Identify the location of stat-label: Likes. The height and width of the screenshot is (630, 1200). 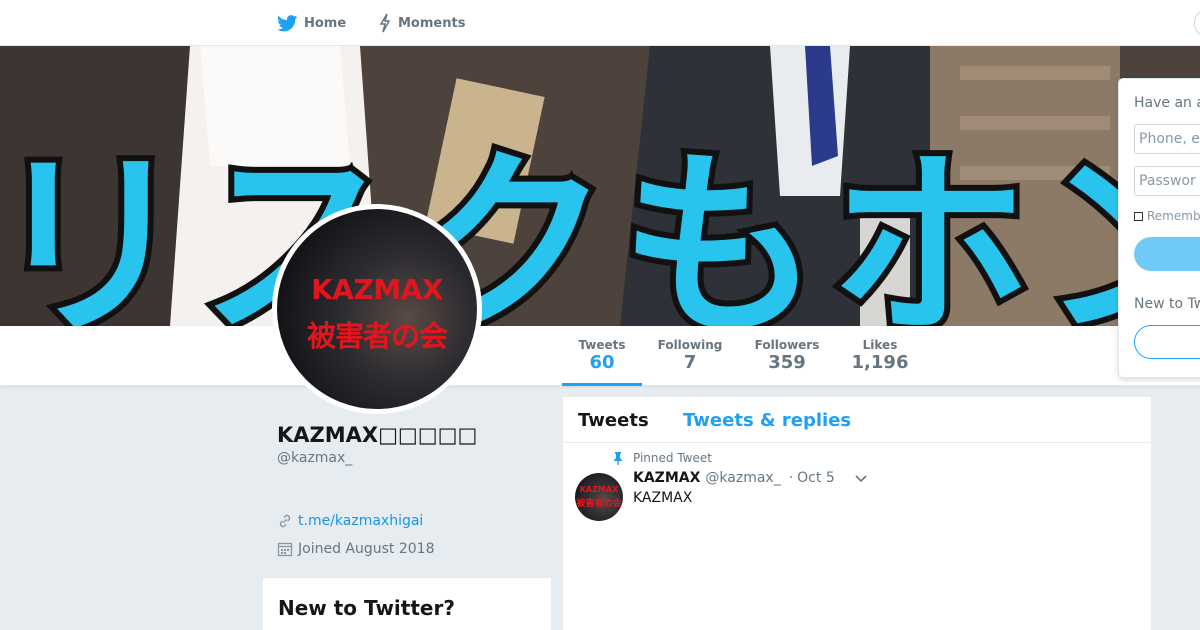
(880, 345).